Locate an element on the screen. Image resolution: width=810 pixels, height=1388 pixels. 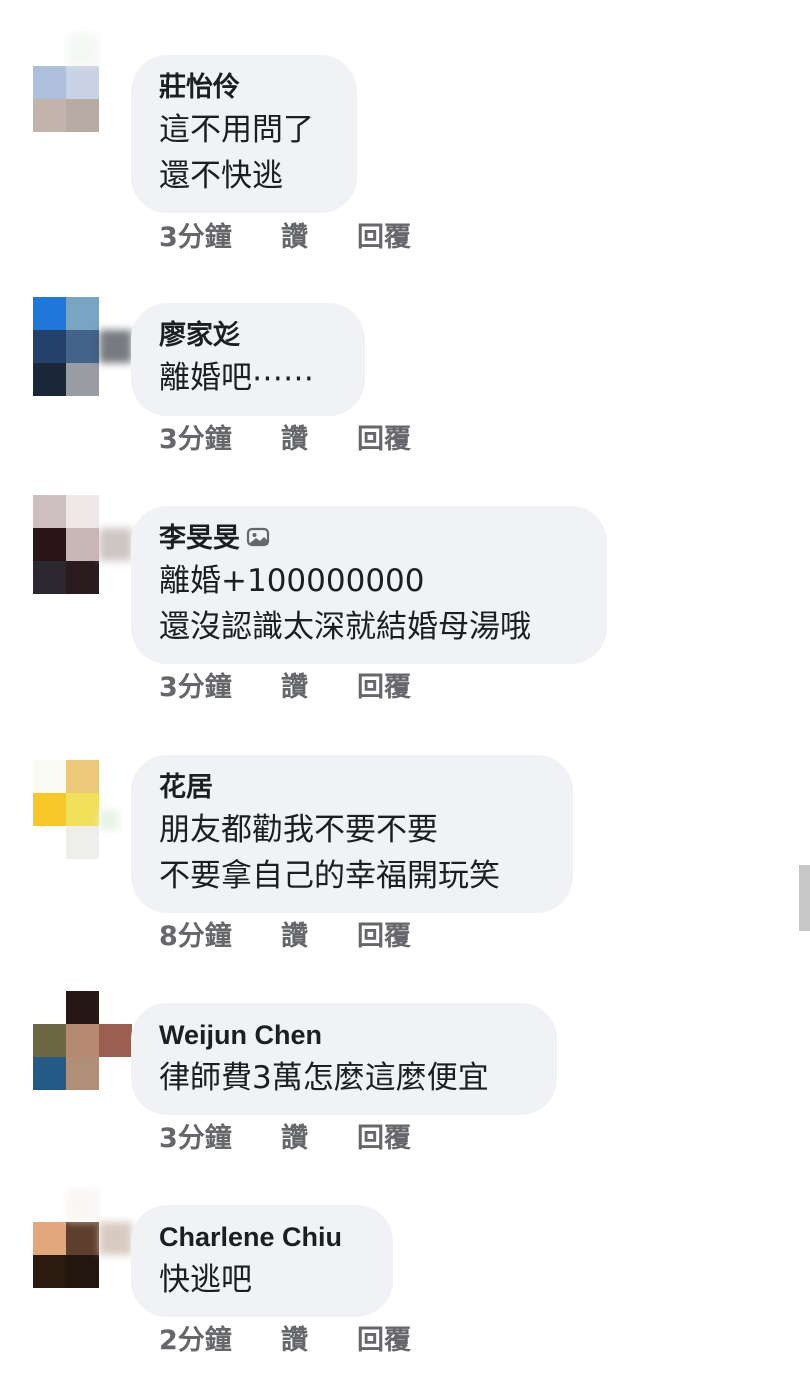
comment-text-line: 朋友都勸我不要不要 is located at coordinates (298, 830).